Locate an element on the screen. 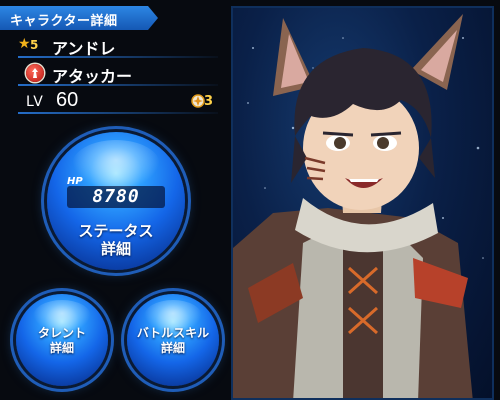 The width and height of the screenshot is (500, 400). role-row: アタッカー is located at coordinates (118, 73).